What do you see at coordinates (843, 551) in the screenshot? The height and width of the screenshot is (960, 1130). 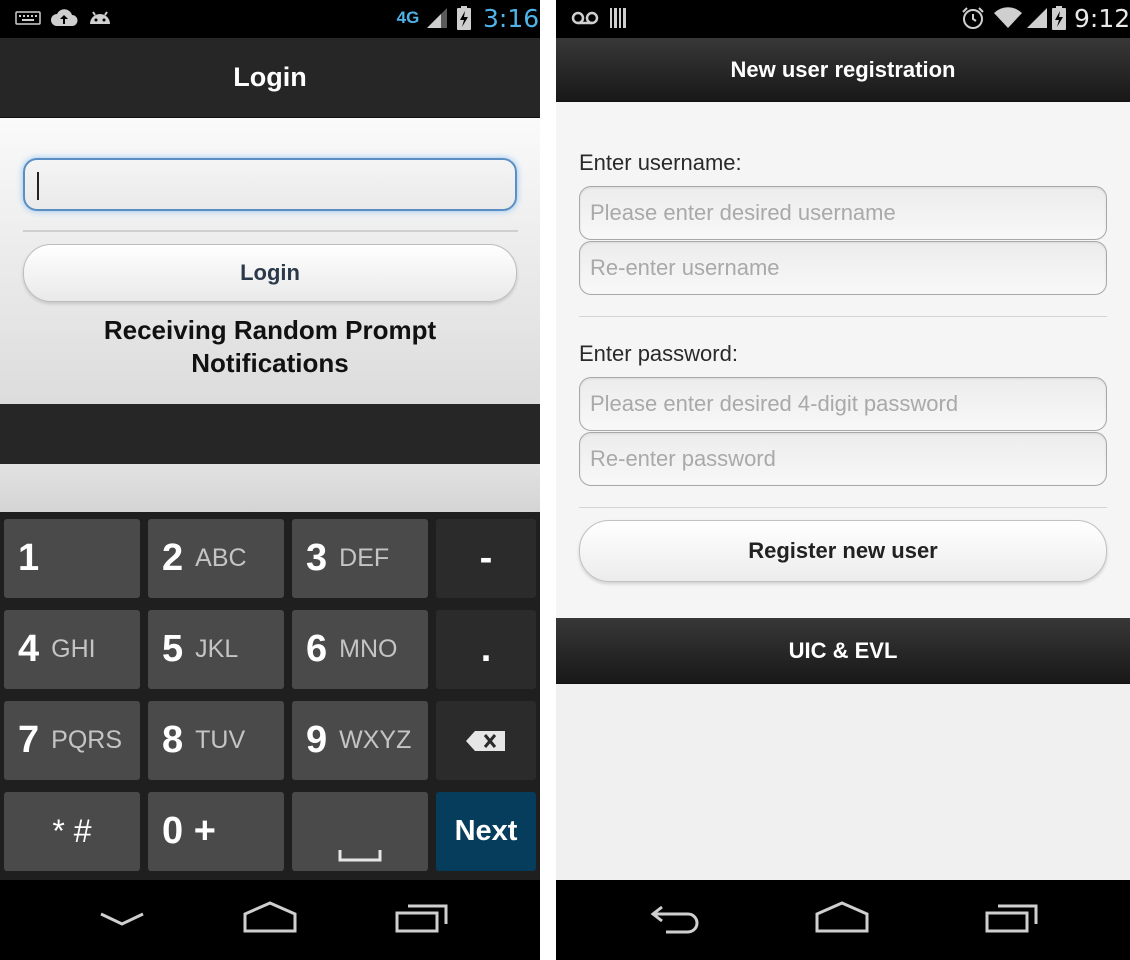 I see `register-button: Register new user` at bounding box center [843, 551].